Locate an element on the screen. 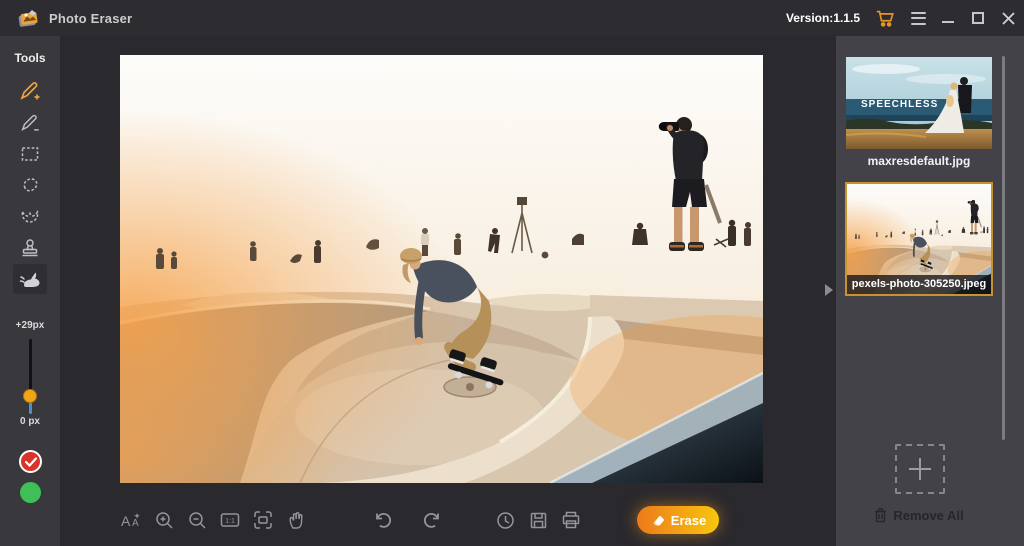 Image resolution: width=1024 pixels, height=546 pixels. undo-button is located at coordinates (381, 520).